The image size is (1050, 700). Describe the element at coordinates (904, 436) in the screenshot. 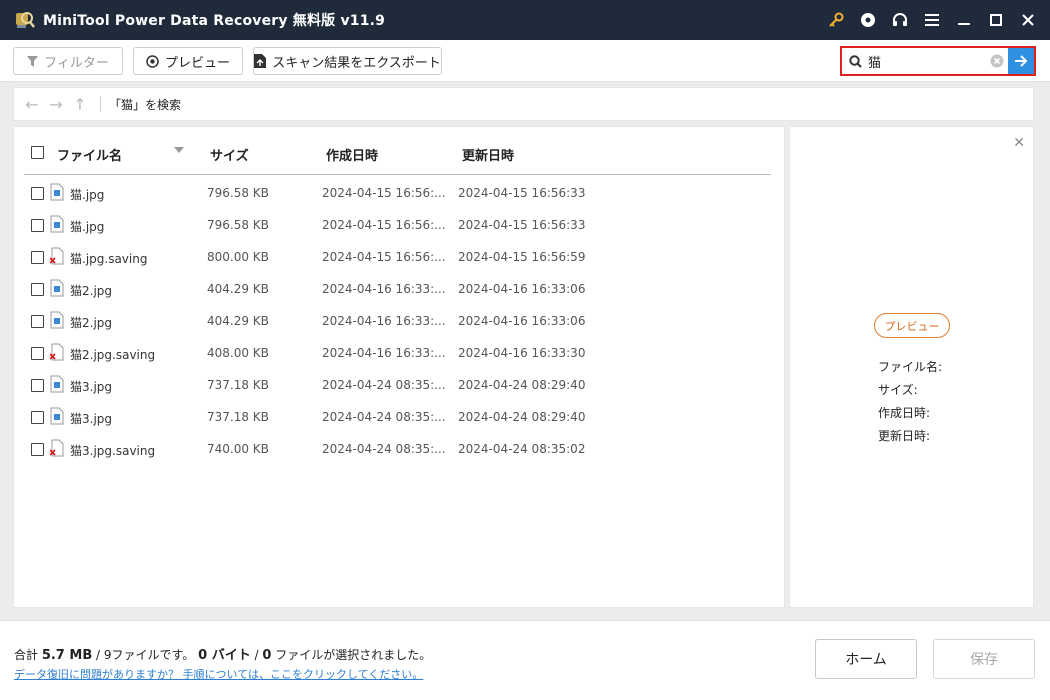

I see `meta-modified-label: 更新日時:` at that location.